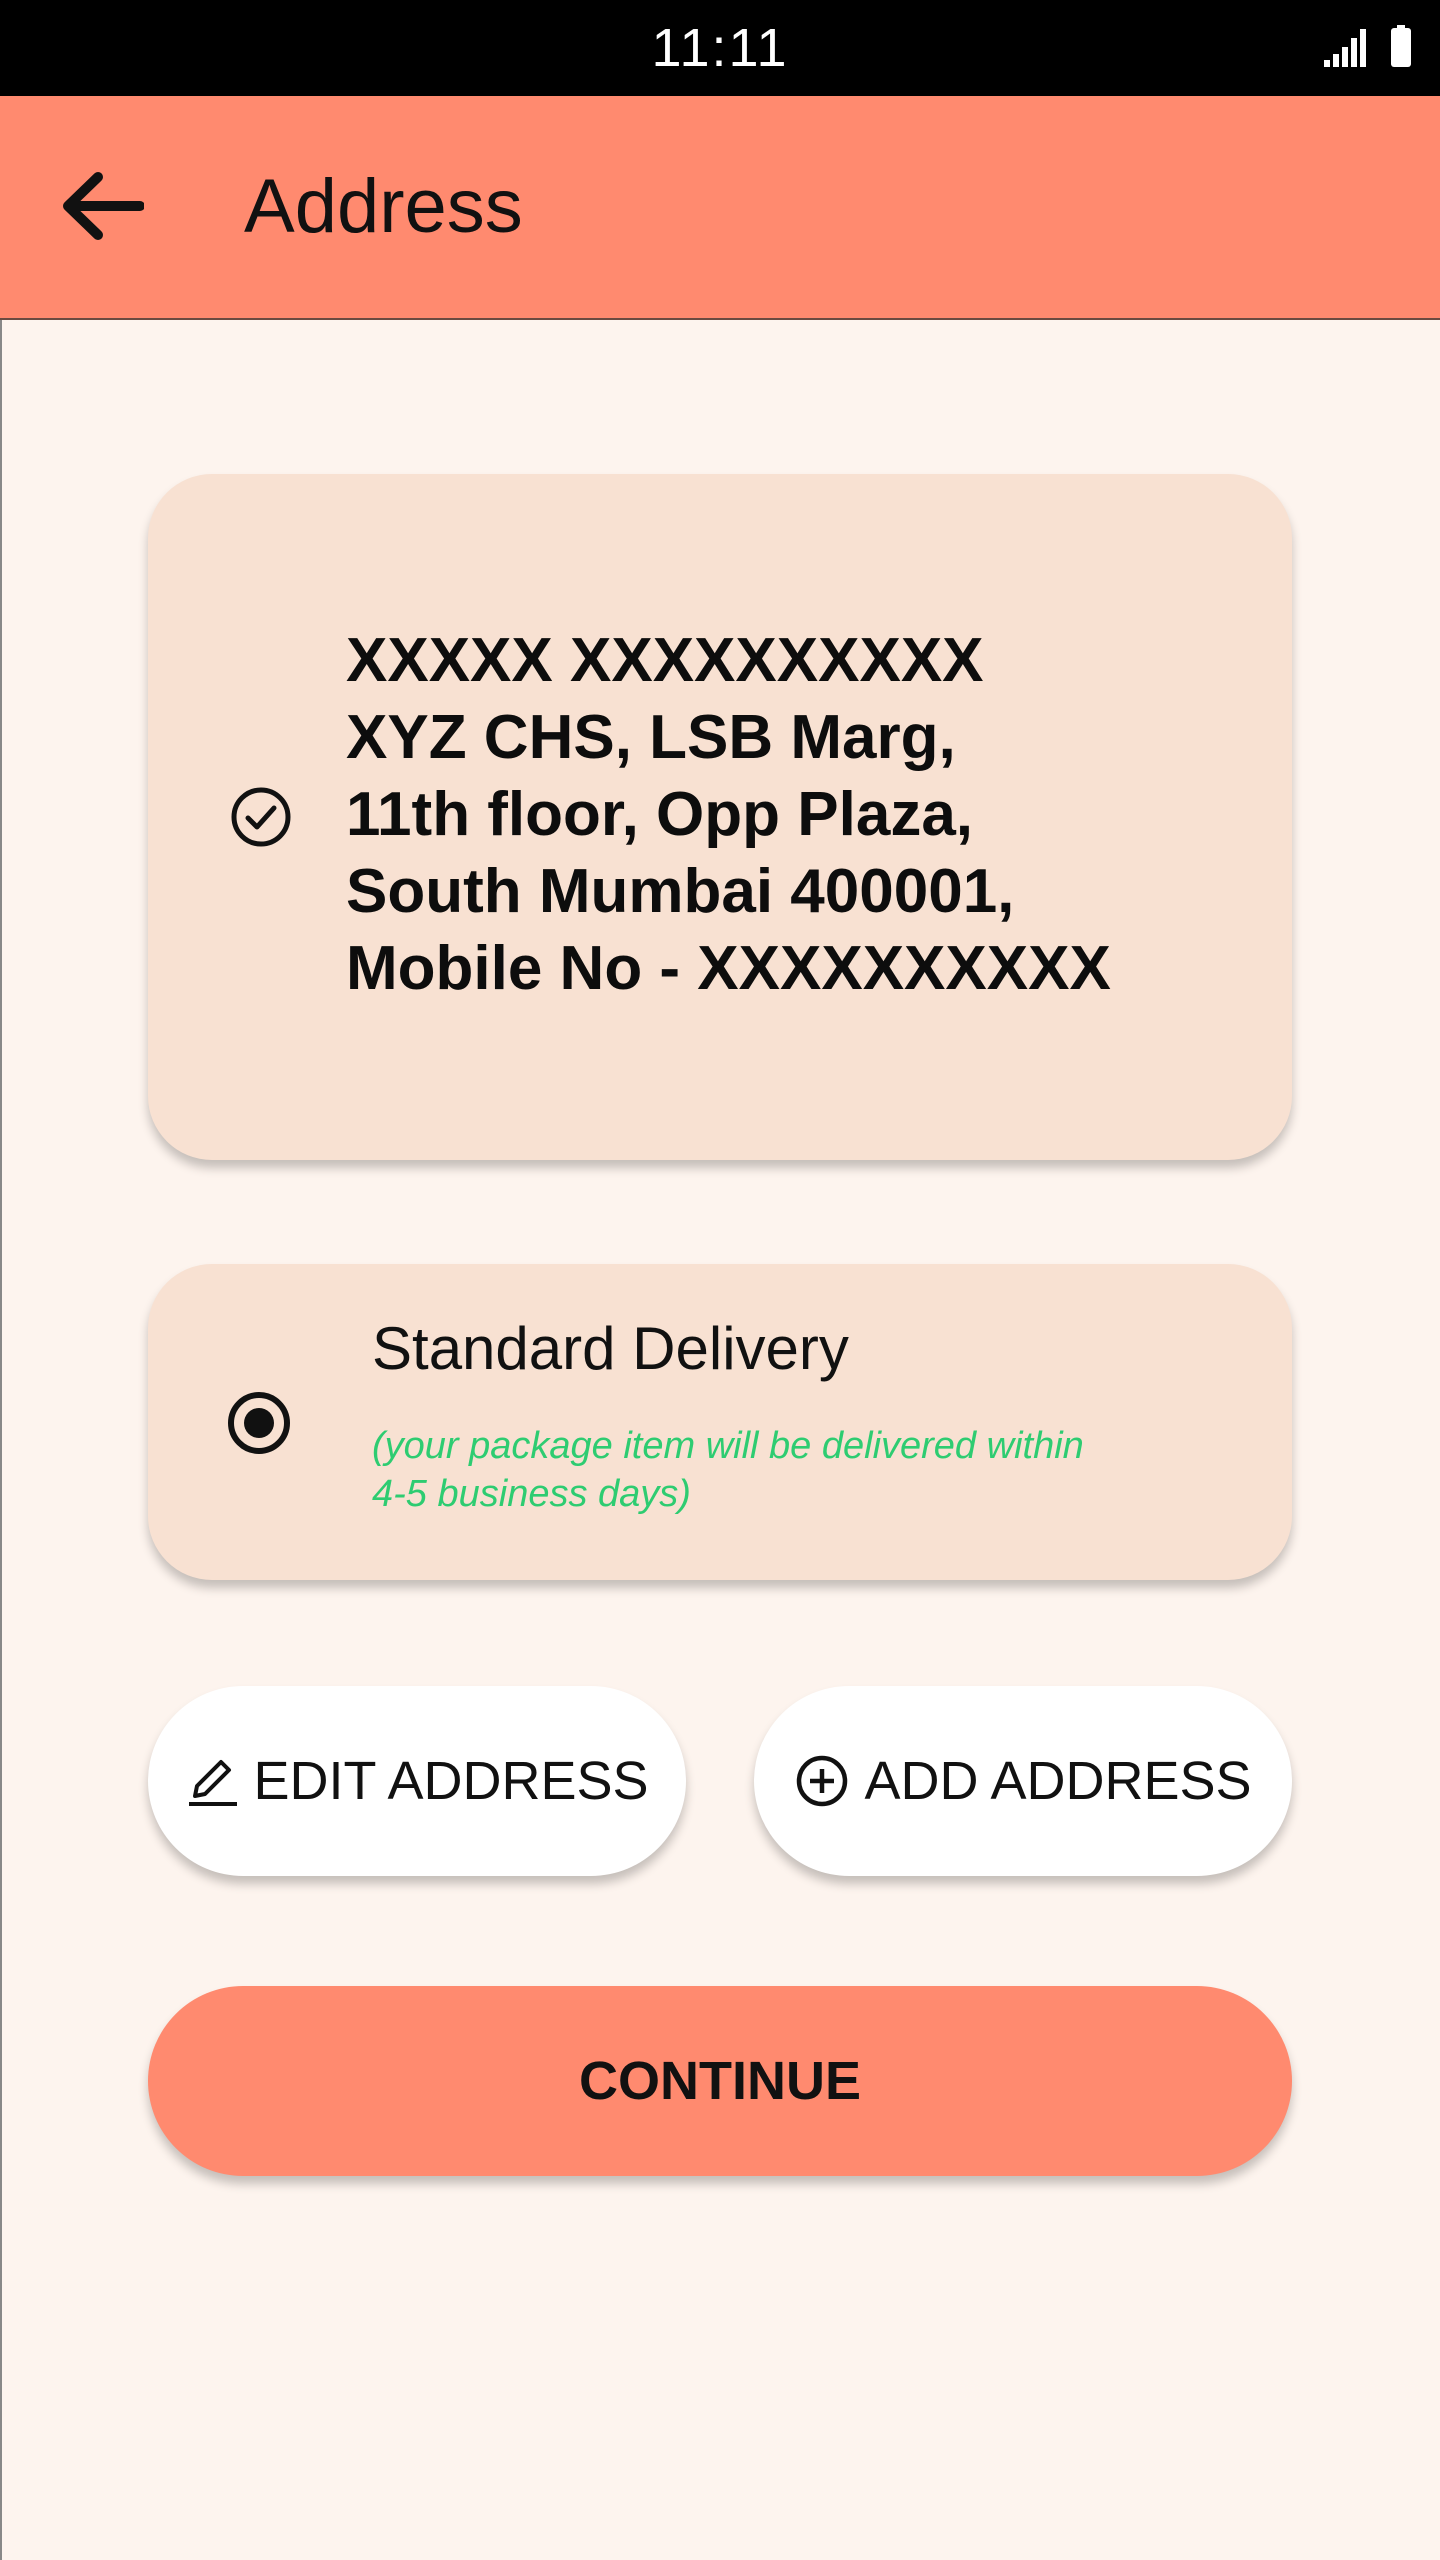 This screenshot has height=2560, width=1440. I want to click on address-line: XYZ CHS, LSB Marg,, so click(651, 737).